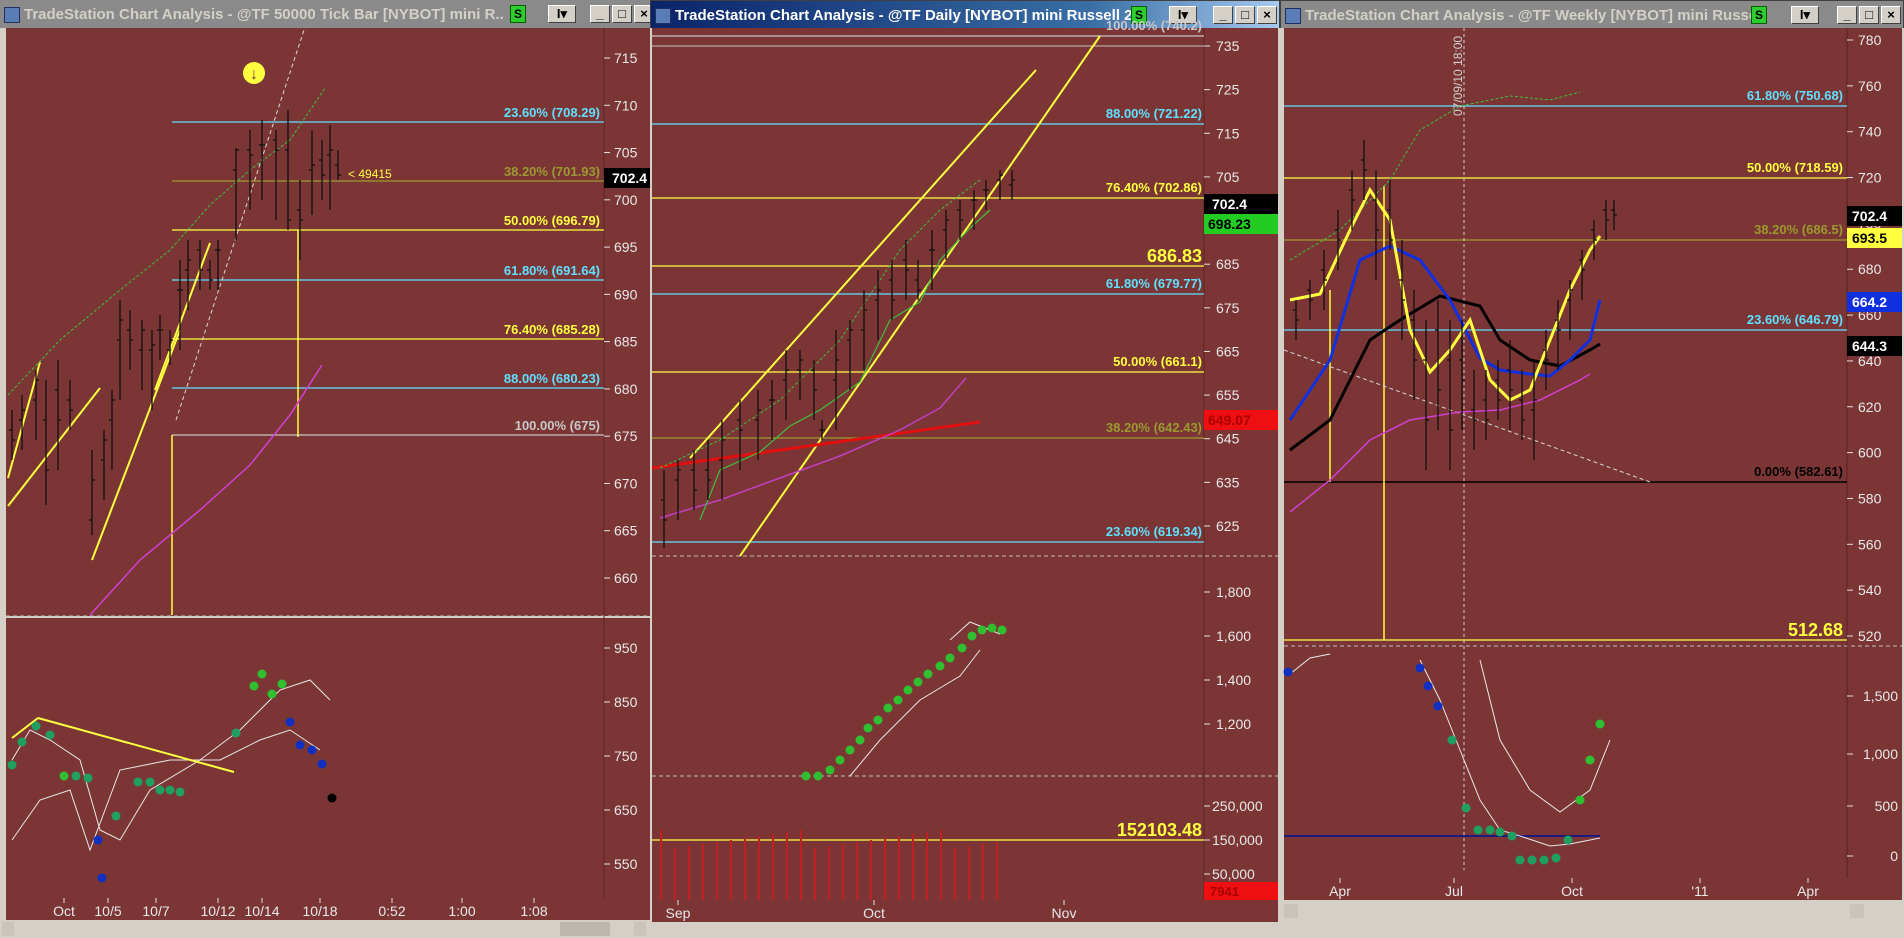  What do you see at coordinates (626, 648) in the screenshot?
I see `oscillator-axis-label: 950` at bounding box center [626, 648].